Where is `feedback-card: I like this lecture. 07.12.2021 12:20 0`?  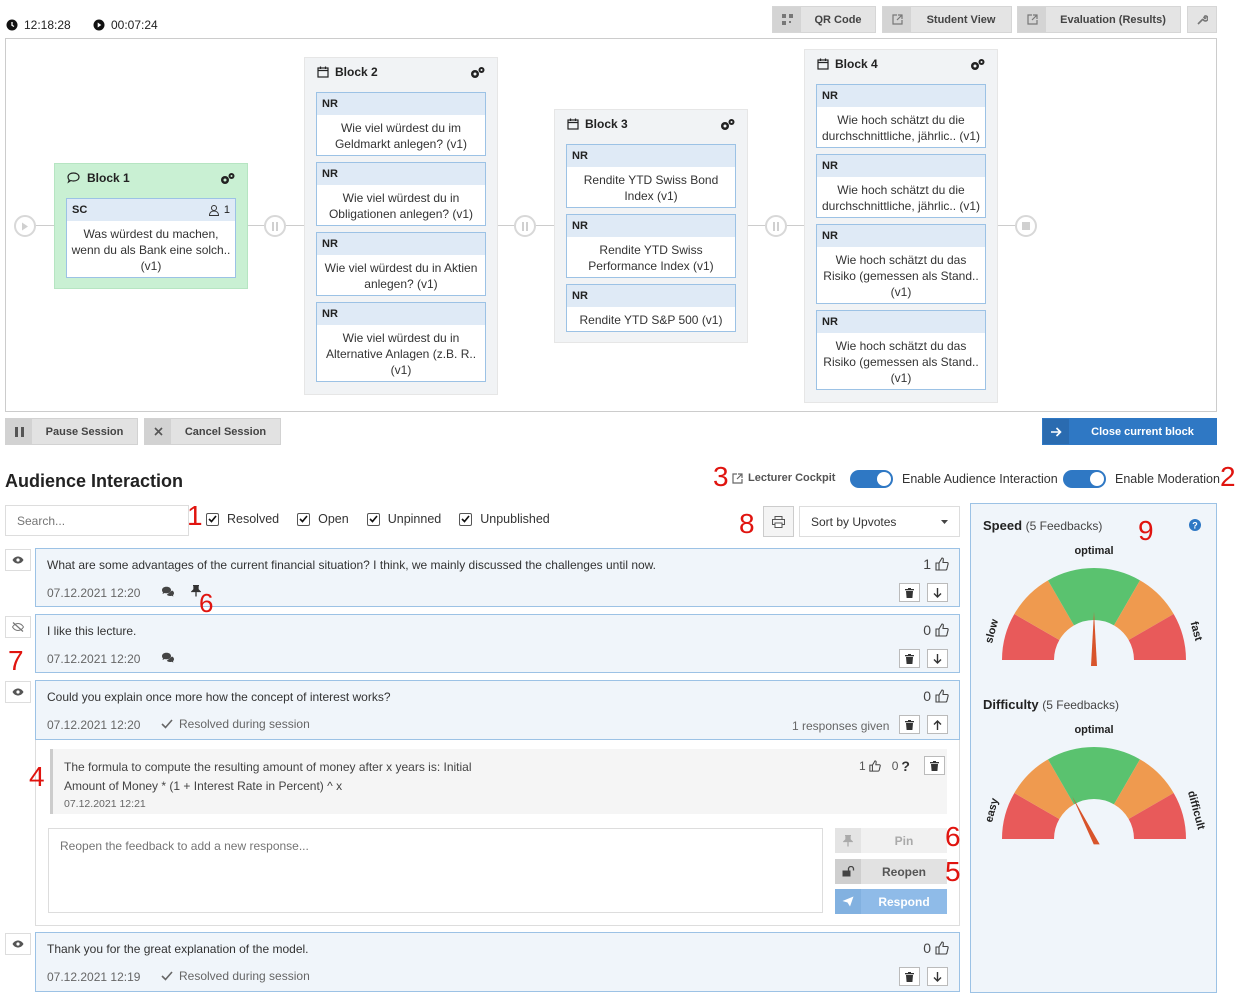 feedback-card: I like this lecture. 07.12.2021 12:20 0 is located at coordinates (497, 643).